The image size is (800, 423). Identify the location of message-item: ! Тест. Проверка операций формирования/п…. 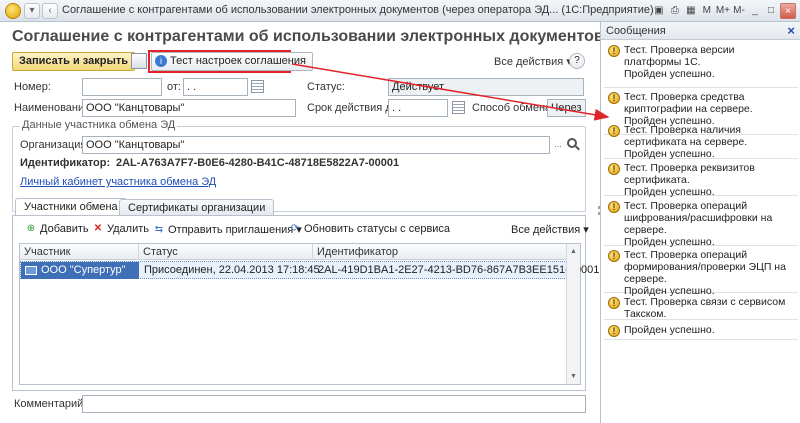
(701, 272).